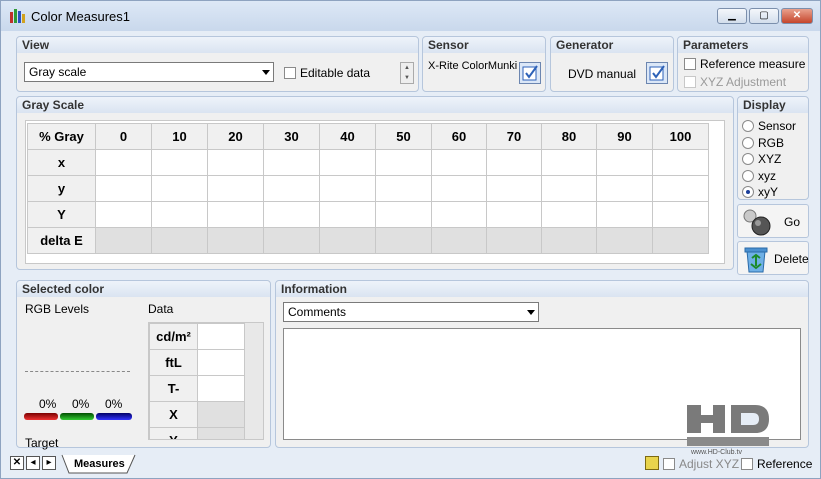 The image size is (821, 479). What do you see at coordinates (410, 16) in the screenshot?
I see `title-bar: Color Measures1 ▁ ▢ ✕` at bounding box center [410, 16].